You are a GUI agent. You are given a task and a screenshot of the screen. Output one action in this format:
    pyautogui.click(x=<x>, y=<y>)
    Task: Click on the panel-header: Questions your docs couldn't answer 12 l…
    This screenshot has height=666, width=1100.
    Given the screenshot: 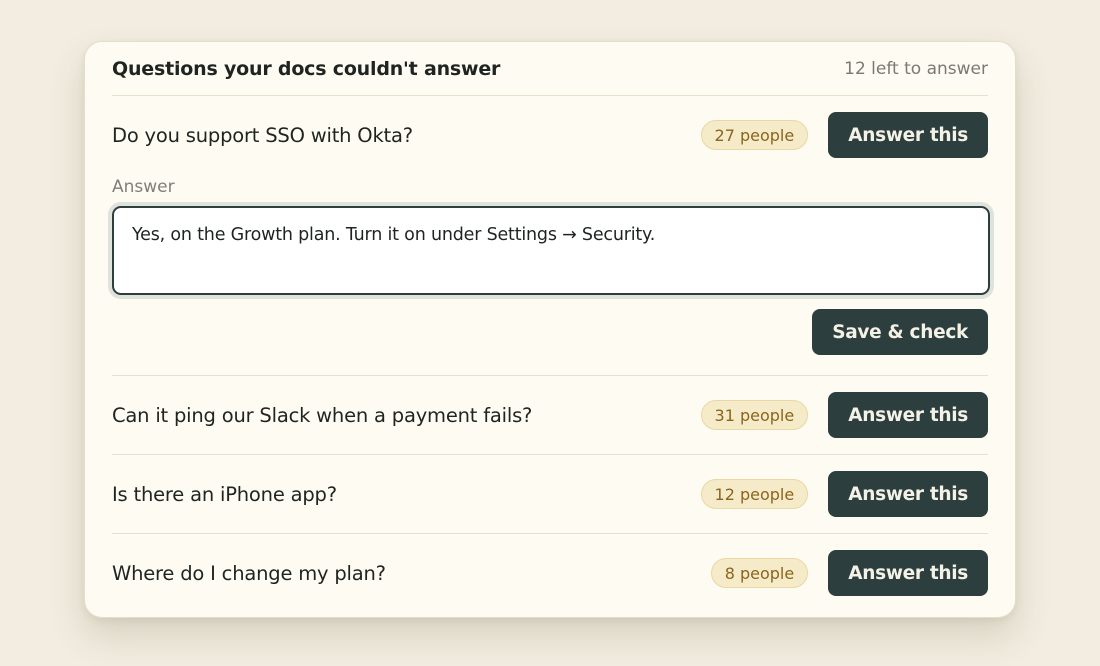 What is the action you would take?
    pyautogui.click(x=550, y=69)
    